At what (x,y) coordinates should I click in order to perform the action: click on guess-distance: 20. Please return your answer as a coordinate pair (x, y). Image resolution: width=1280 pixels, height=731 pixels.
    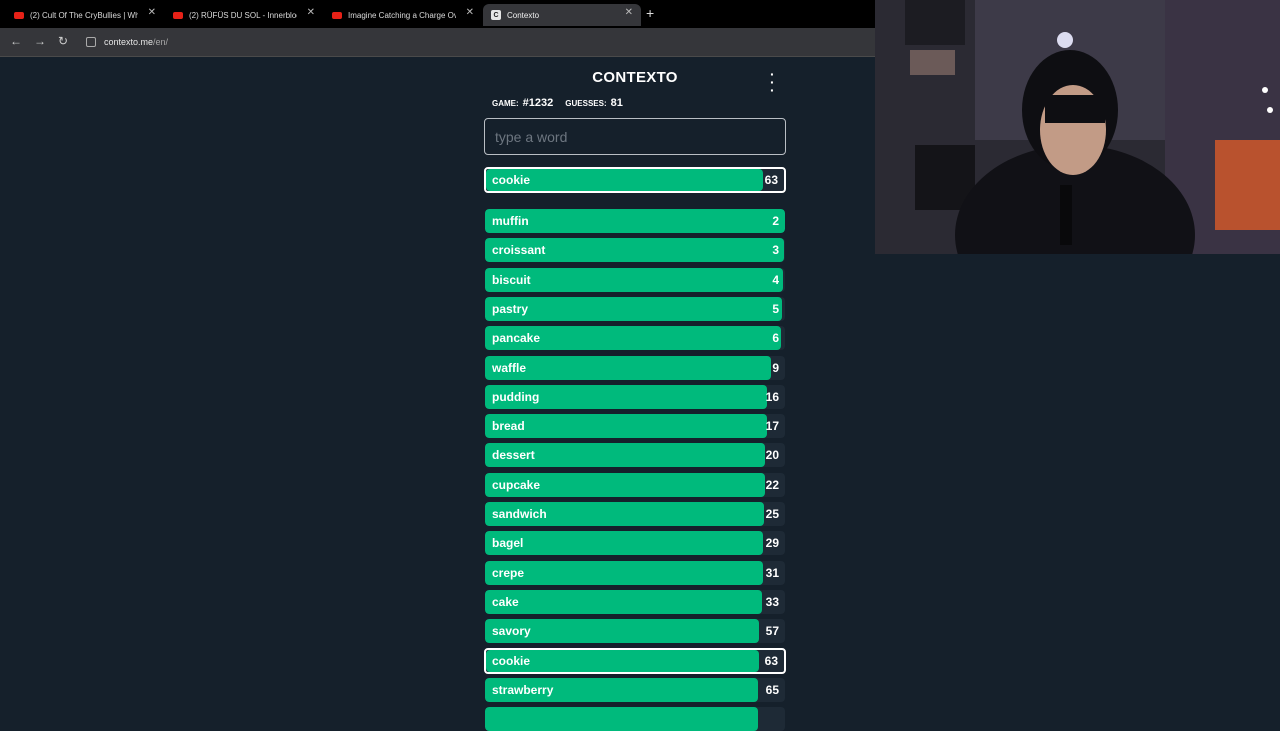
    Looking at the image, I should click on (772, 455).